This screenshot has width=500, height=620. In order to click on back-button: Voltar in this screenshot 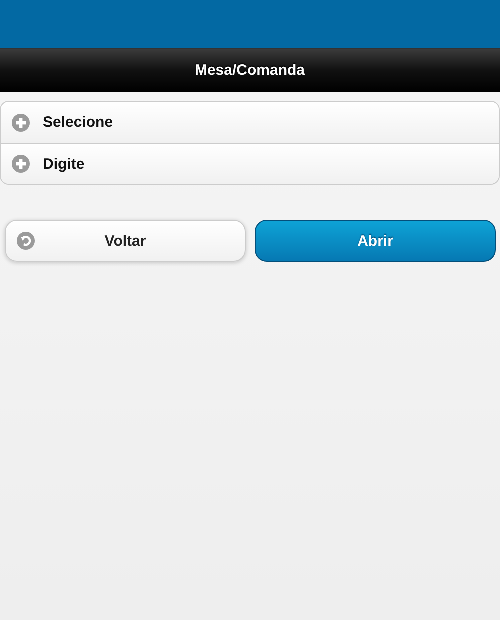, I will do `click(125, 241)`.